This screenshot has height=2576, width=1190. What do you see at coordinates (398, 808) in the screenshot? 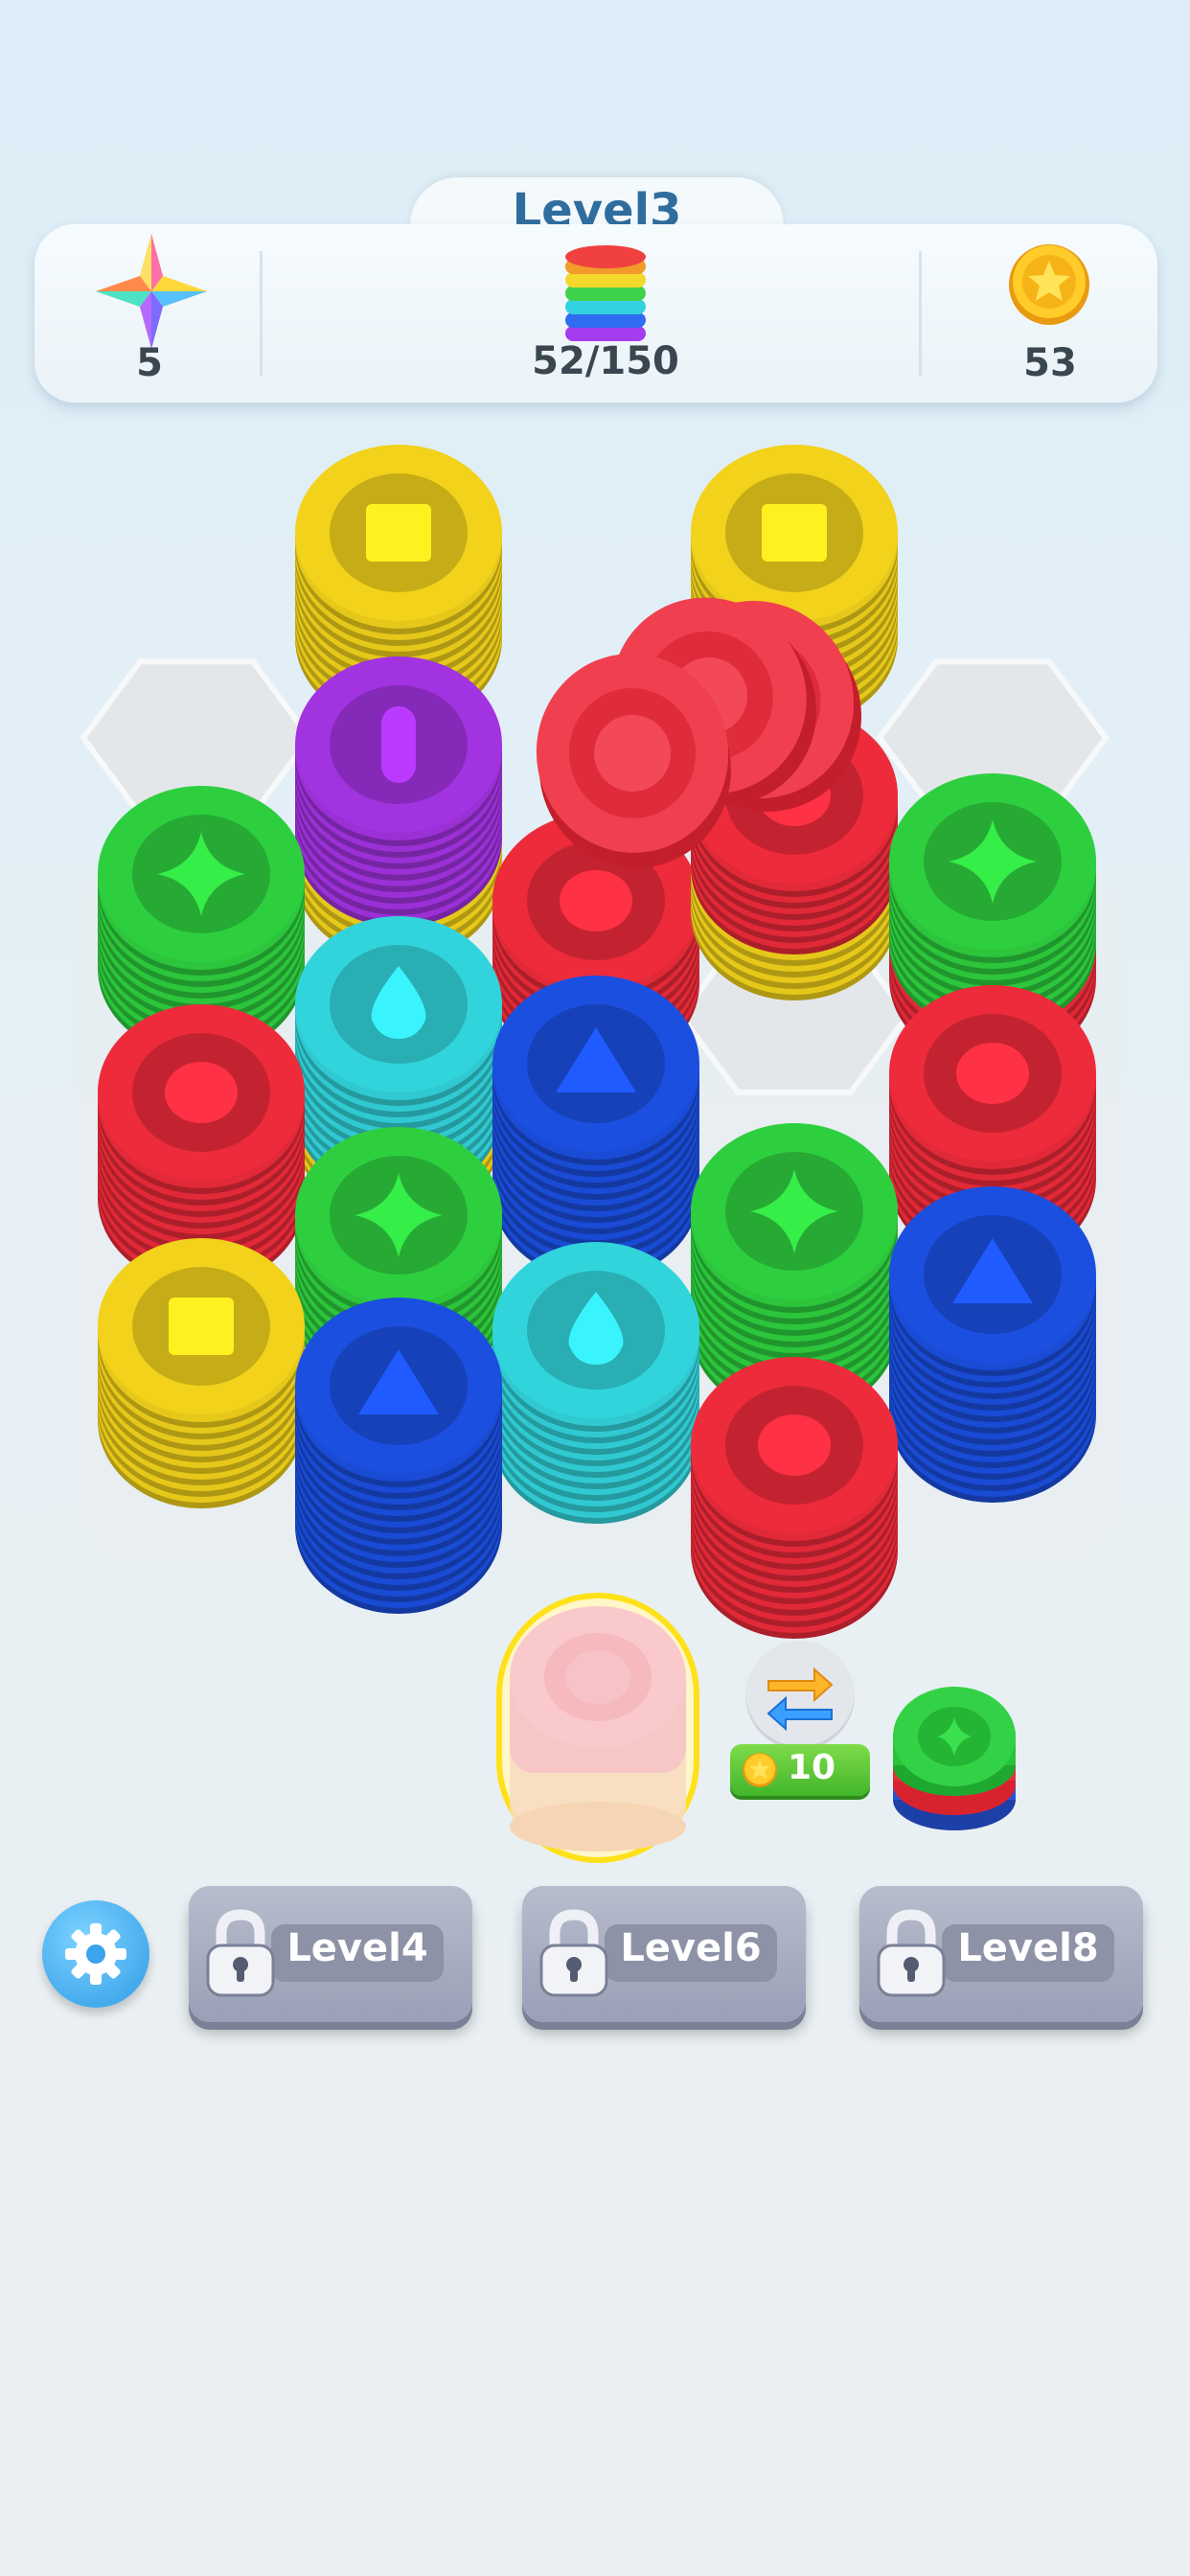
I see `stack-purple-pill` at bounding box center [398, 808].